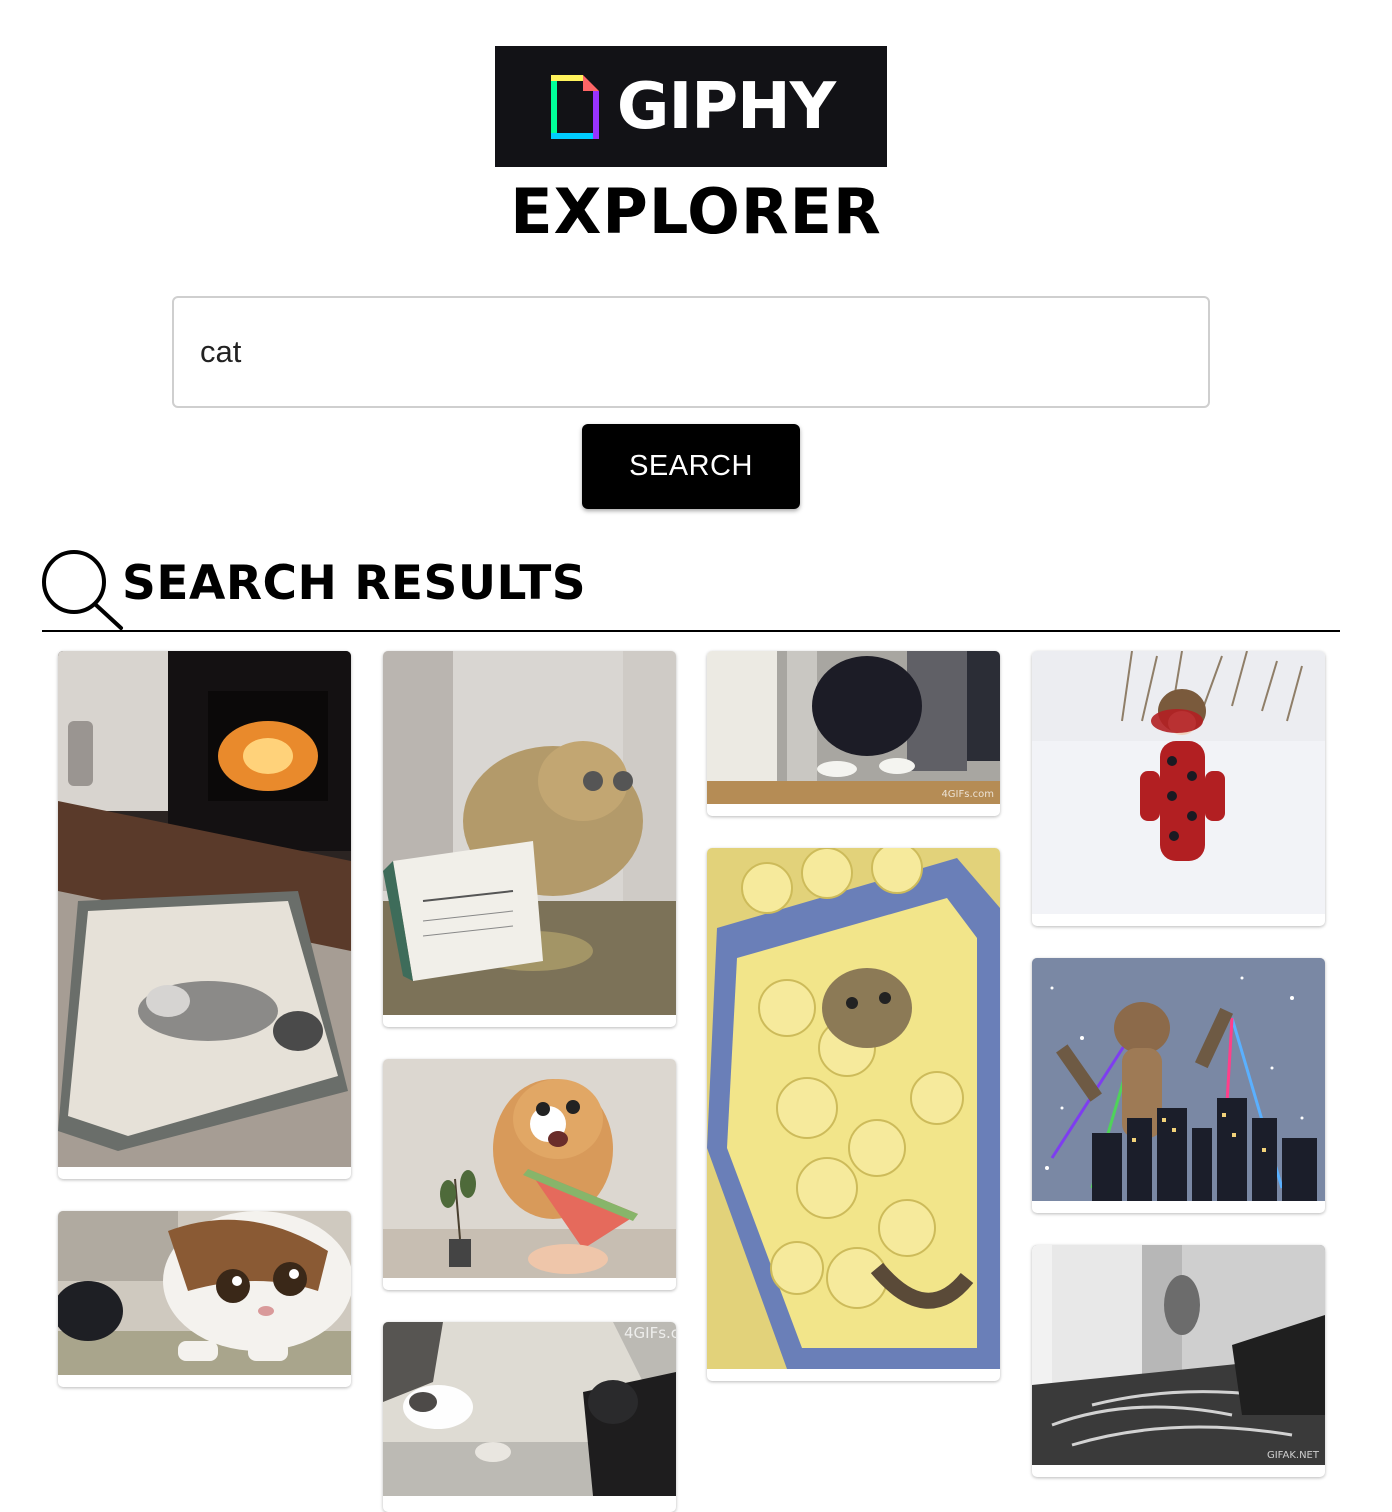  I want to click on results-title: SEARCH RESULTS, so click(354, 583).